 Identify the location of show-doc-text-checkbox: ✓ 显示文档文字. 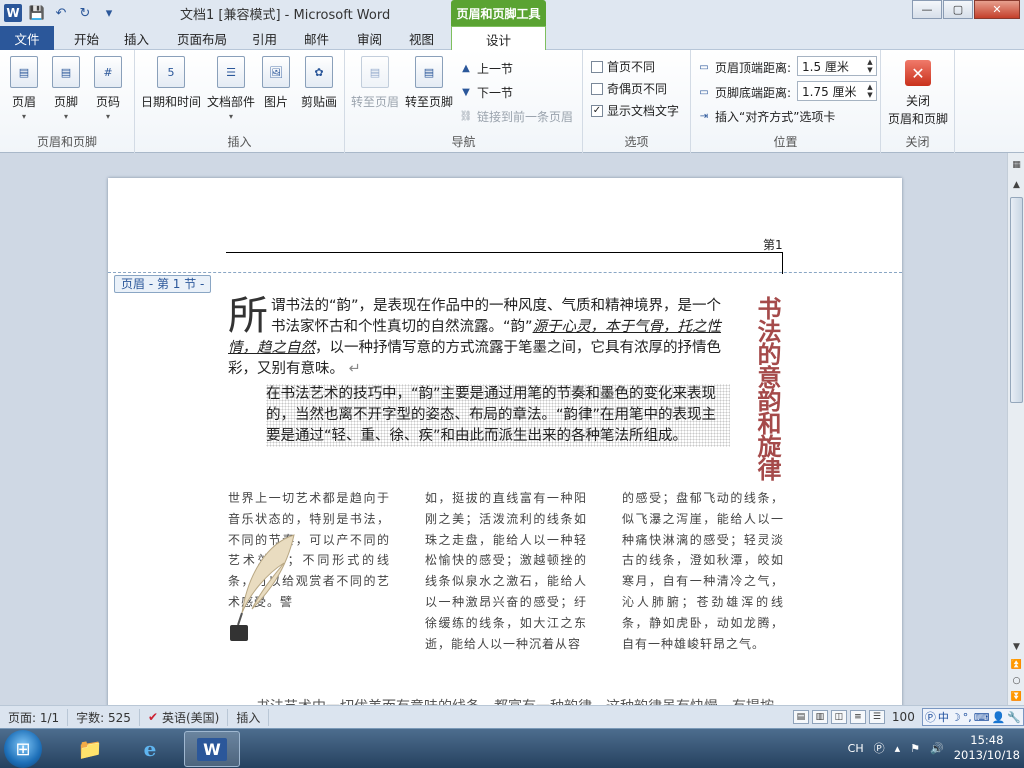
(635, 110).